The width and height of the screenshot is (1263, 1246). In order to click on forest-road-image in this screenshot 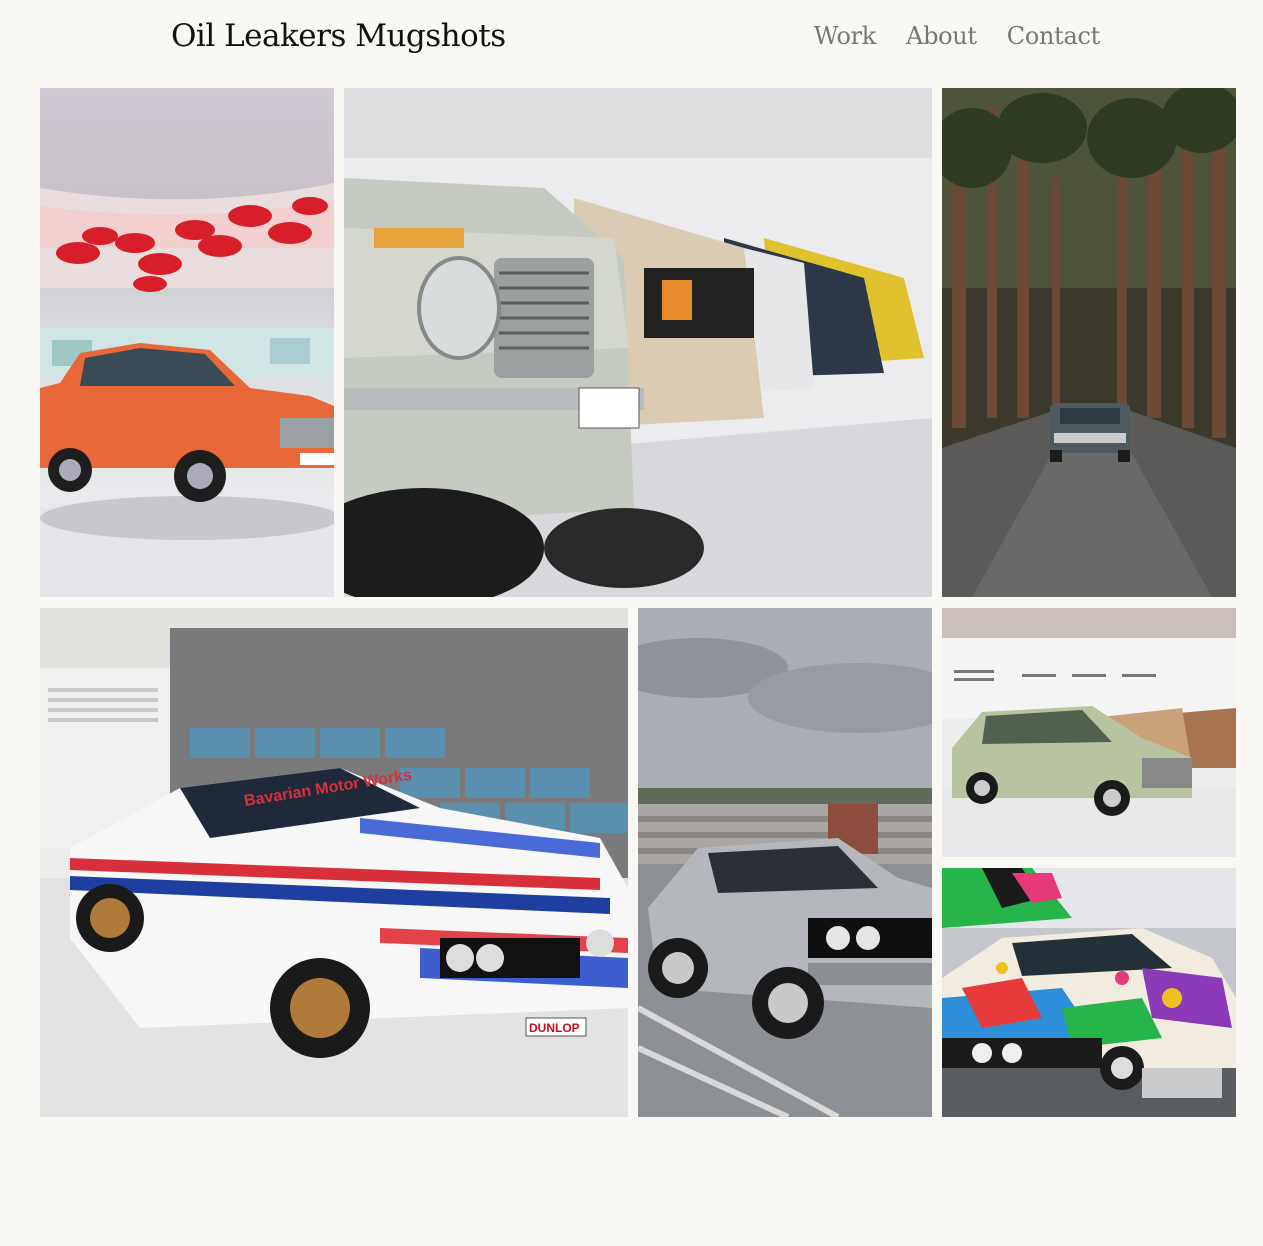, I will do `click(1089, 342)`.